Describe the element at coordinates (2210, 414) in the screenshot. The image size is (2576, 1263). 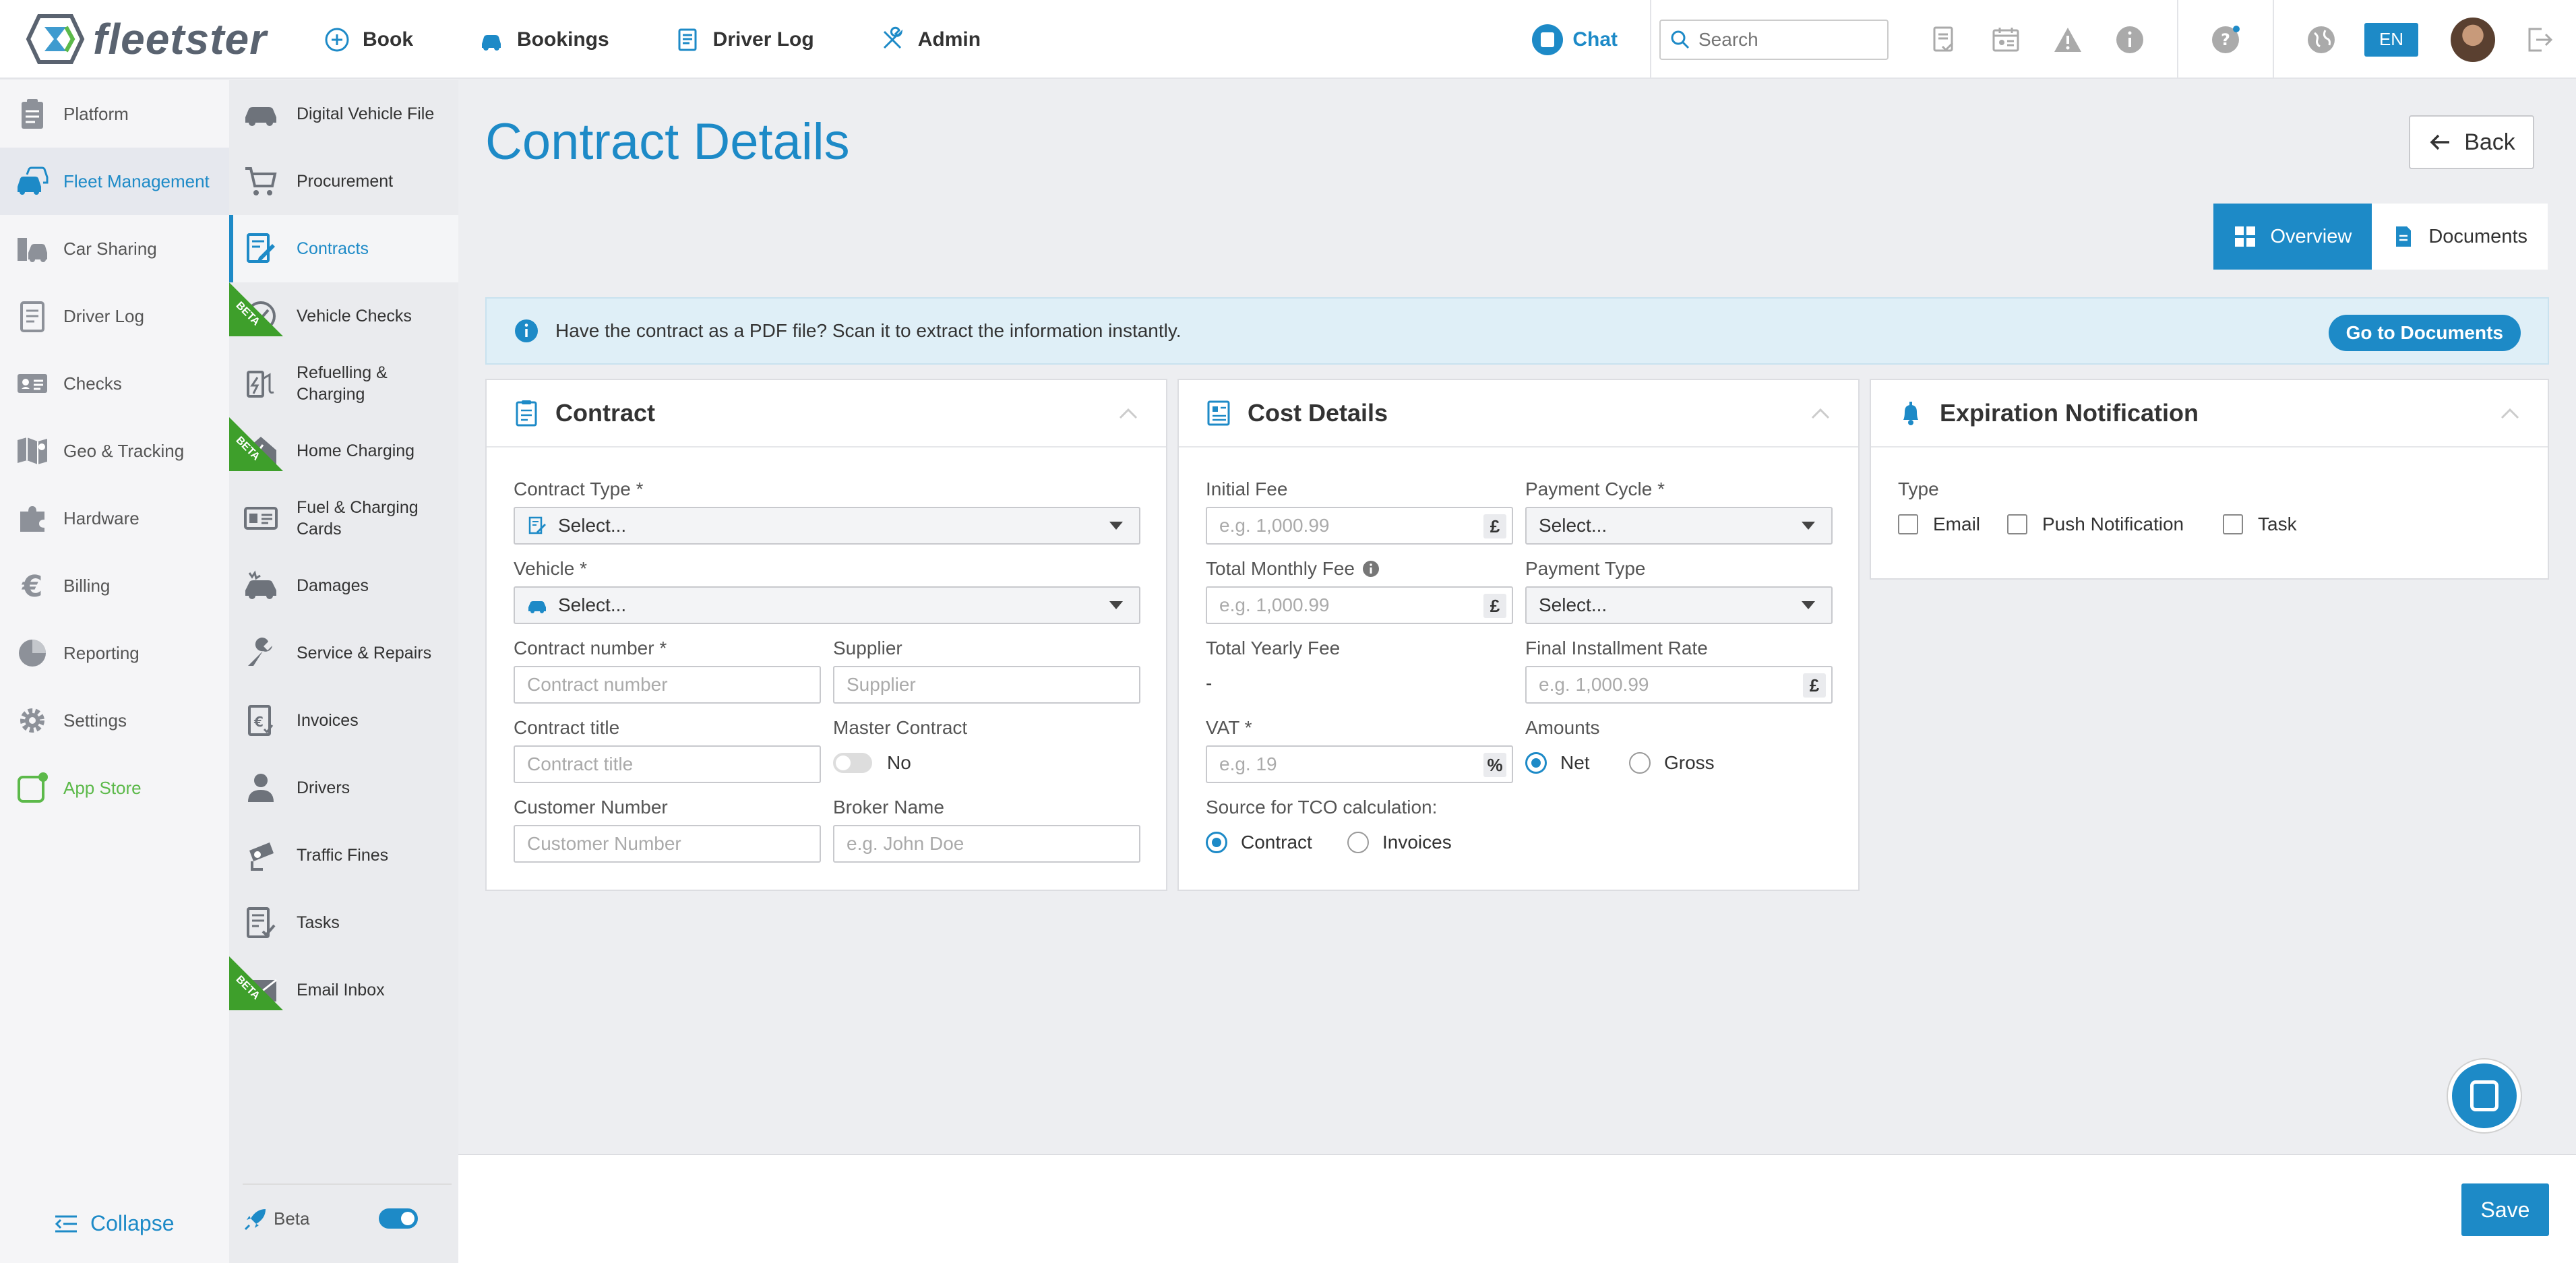
I see `expiration-card-header: Expiration Notification` at that location.